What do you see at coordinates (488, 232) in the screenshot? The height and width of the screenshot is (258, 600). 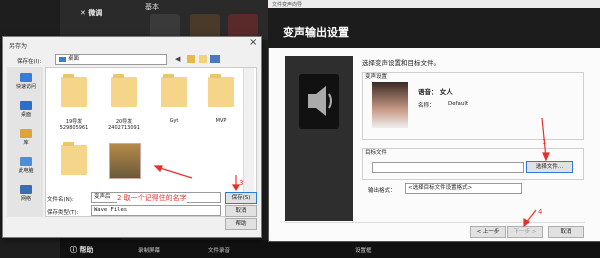 I see `back-button: < 上一步` at bounding box center [488, 232].